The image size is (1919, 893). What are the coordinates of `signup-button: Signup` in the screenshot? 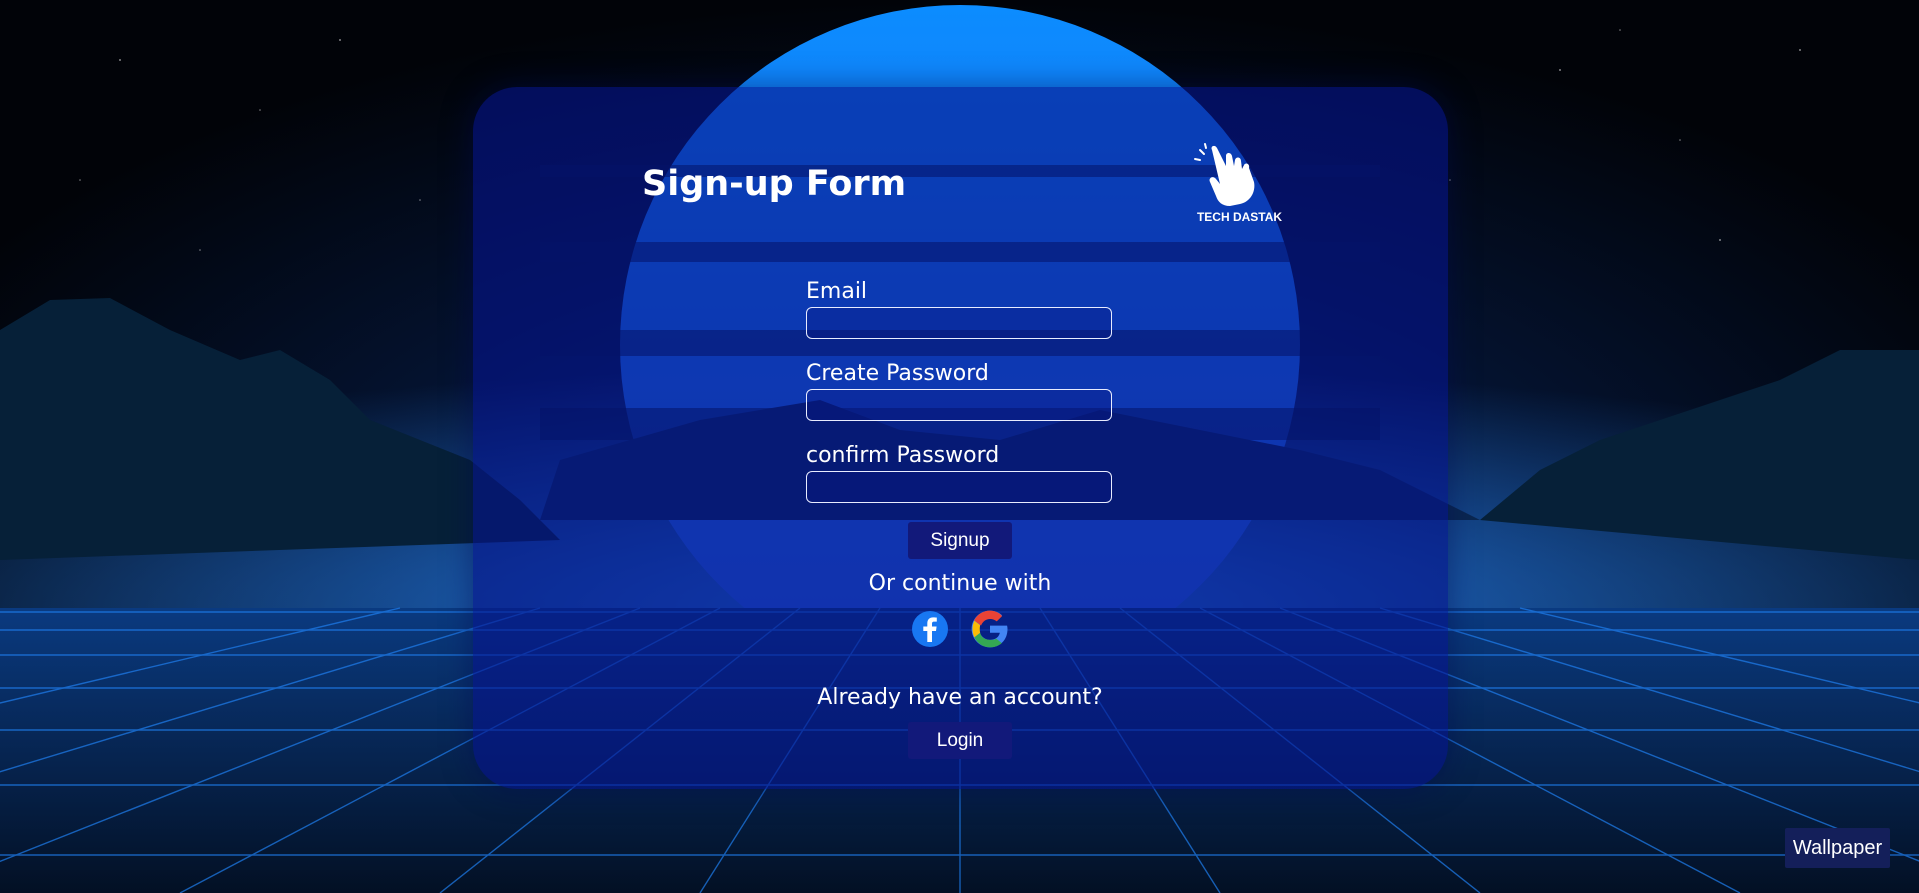 It's located at (960, 540).